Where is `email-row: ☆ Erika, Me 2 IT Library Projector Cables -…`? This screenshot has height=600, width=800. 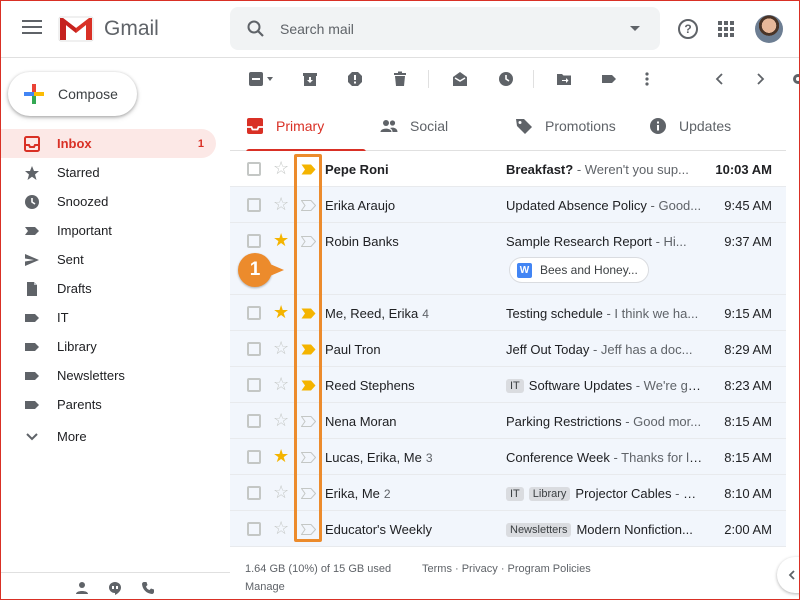
email-row: ☆ Erika, Me 2 IT Library Projector Cables -… is located at coordinates (508, 493).